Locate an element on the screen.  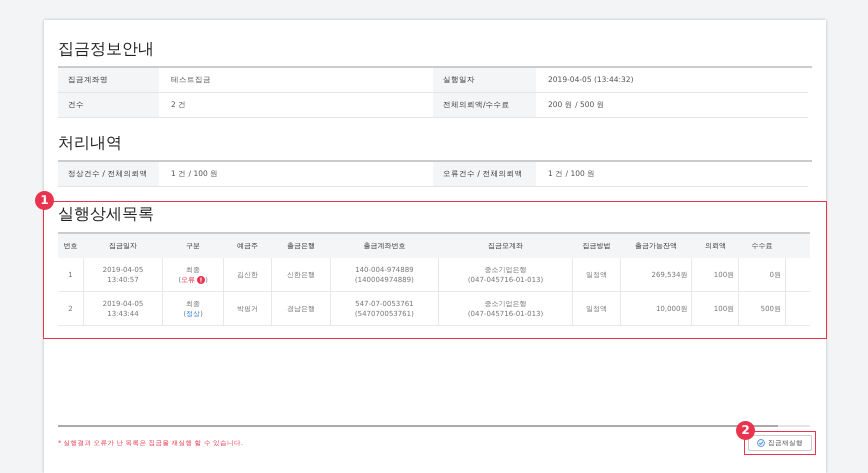
number-badge: 2 is located at coordinates (745, 430).